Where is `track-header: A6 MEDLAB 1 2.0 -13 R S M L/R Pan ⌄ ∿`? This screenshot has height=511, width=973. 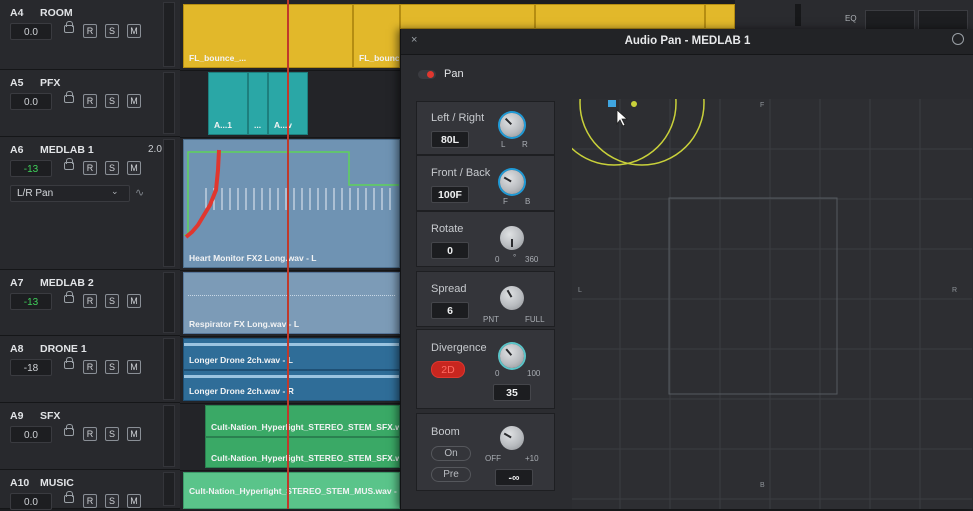 track-header: A6 MEDLAB 1 2.0 -13 R S M L/R Pan ⌄ ∿ is located at coordinates (90, 203).